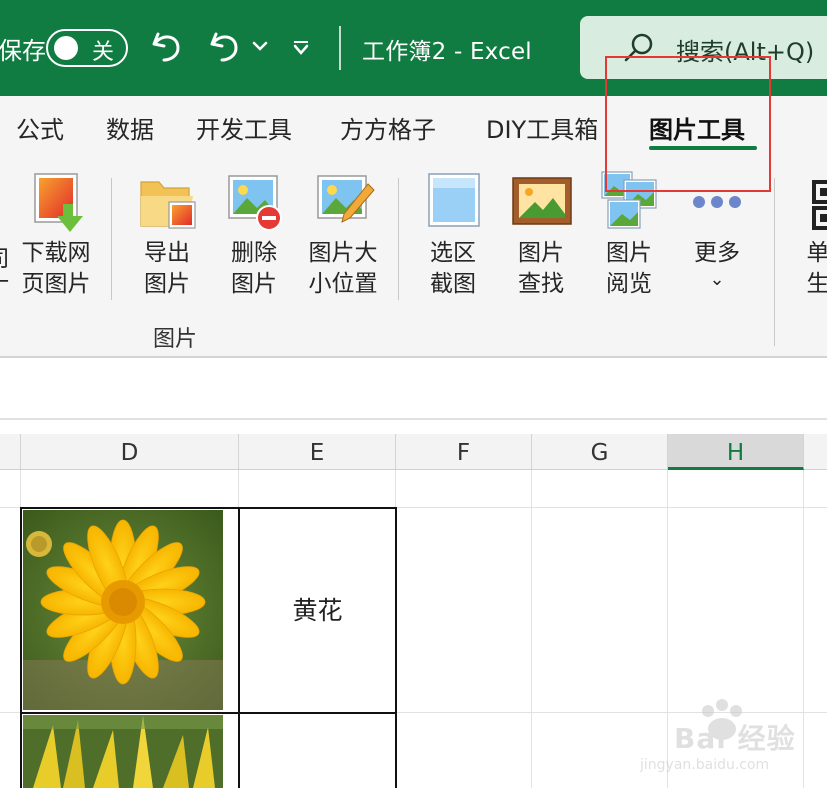 The height and width of the screenshot is (788, 827). I want to click on highlight-annotation-box, so click(688, 124).